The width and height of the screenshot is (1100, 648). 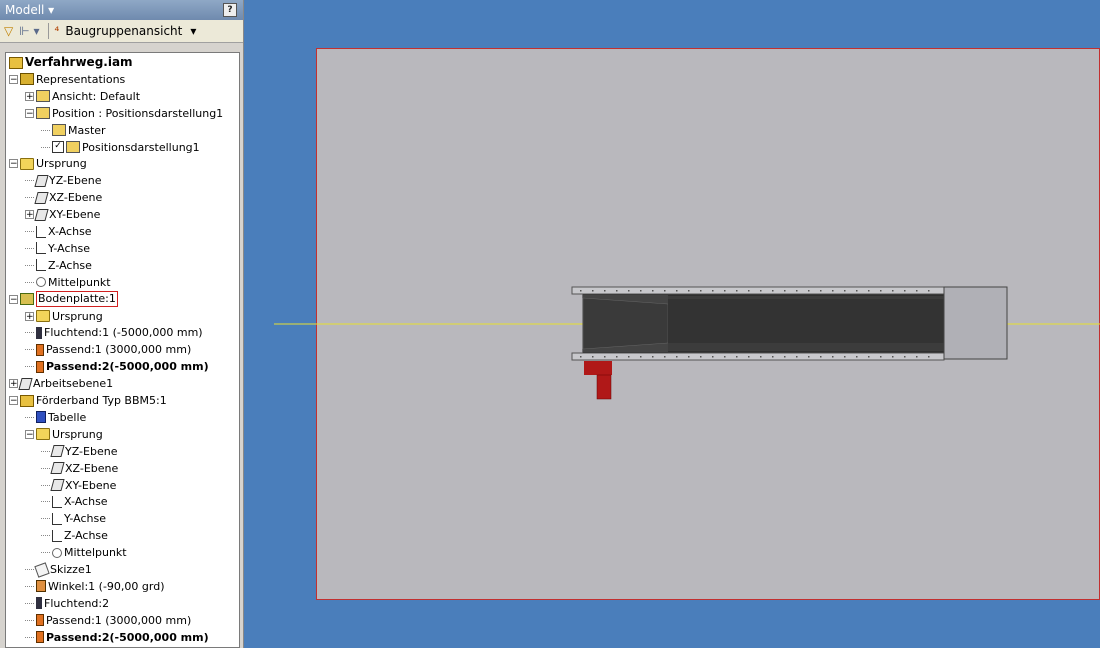 I want to click on assembly-view-icon: ⁴, so click(x=57, y=31).